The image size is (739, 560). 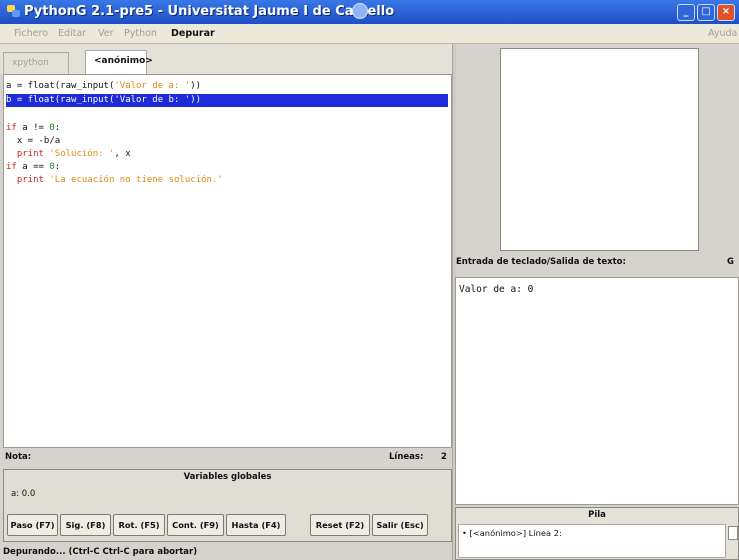 What do you see at coordinates (400, 525) in the screenshot?
I see `exit-button: Salir (Esc)` at bounding box center [400, 525].